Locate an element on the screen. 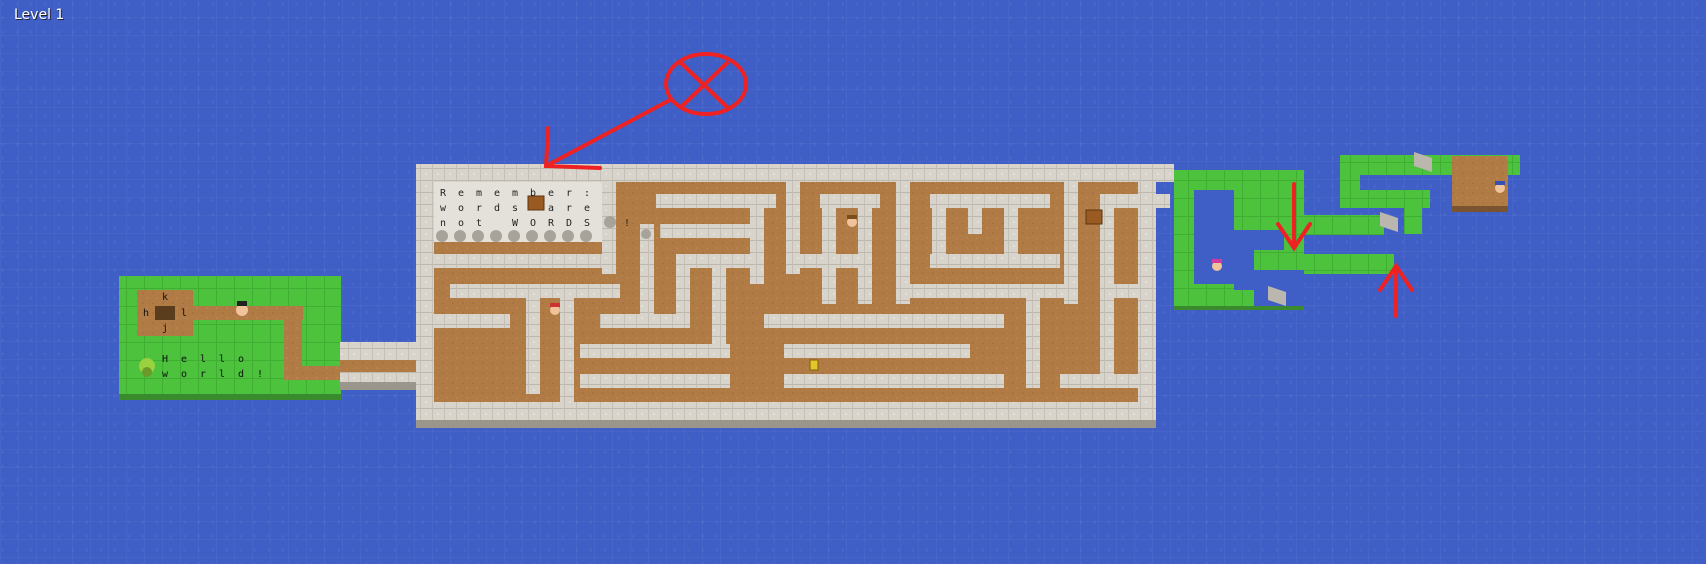 The height and width of the screenshot is (564, 1706). crossed-circle-annotation-icon is located at coordinates (706, 84).